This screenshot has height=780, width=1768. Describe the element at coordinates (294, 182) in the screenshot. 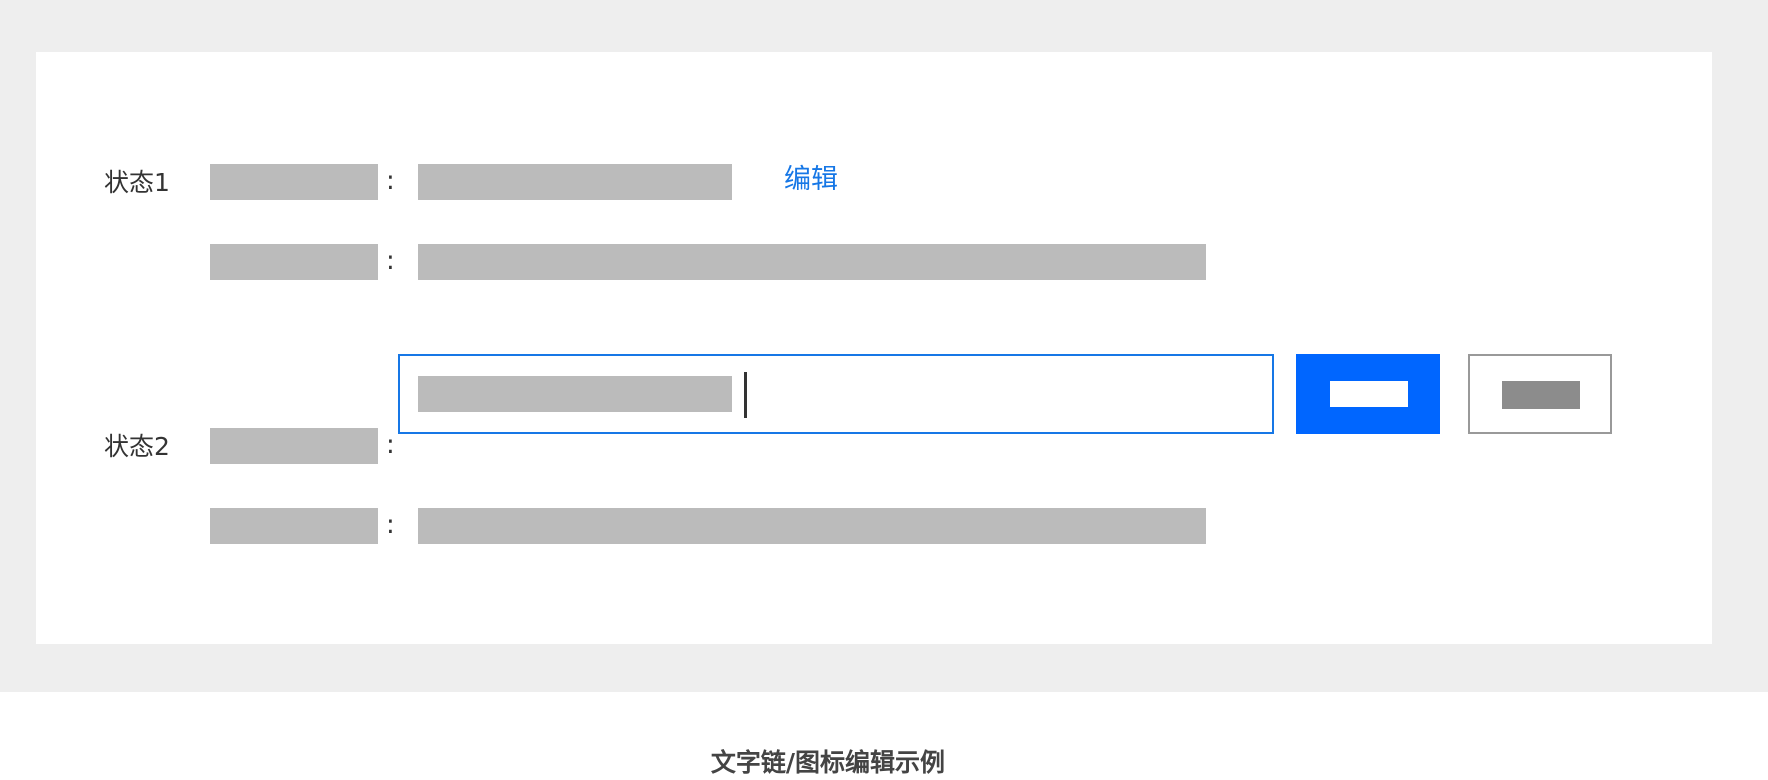

I see `state1-row1-label-placeholder` at that location.